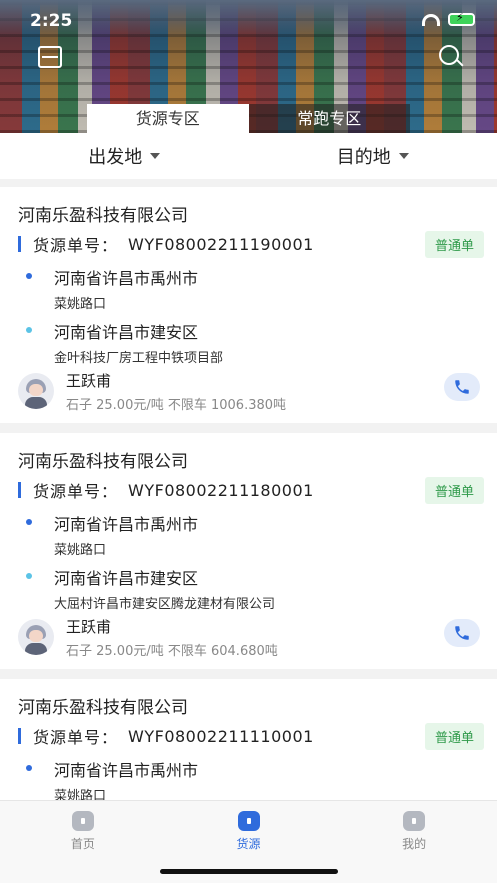 The image size is (497, 883). I want to click on tab-mine-label: 我的, so click(414, 844).